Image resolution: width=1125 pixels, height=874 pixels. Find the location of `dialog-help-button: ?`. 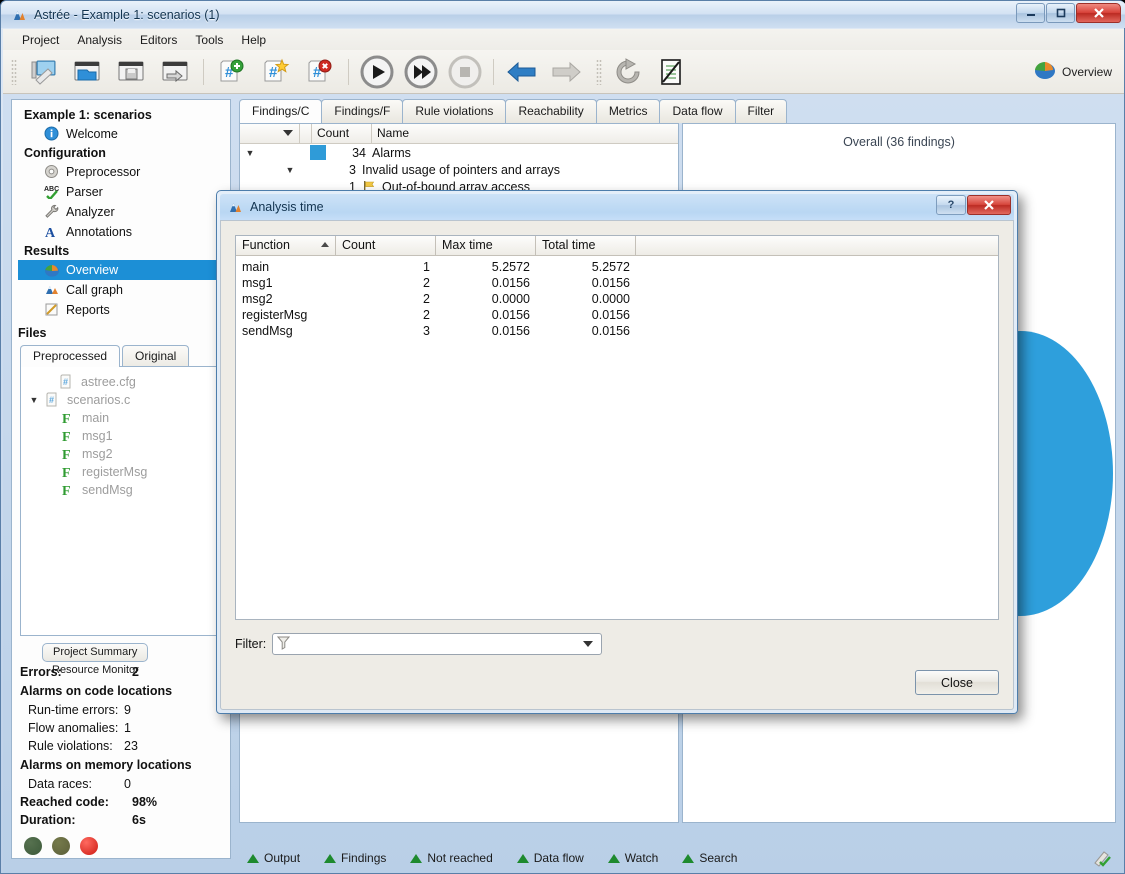

dialog-help-button: ? is located at coordinates (951, 205).